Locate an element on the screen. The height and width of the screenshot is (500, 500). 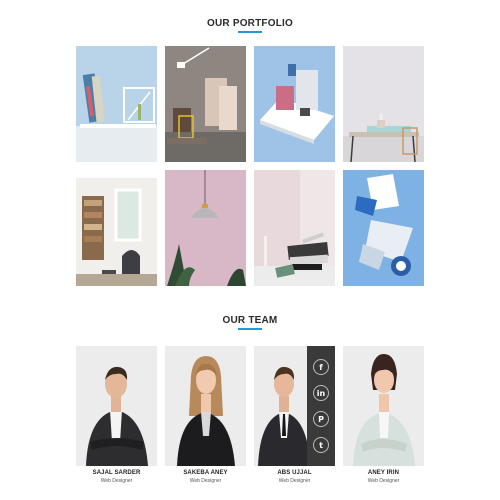
portfolio-title: OUR PORTFOLIO is located at coordinates (250, 23).